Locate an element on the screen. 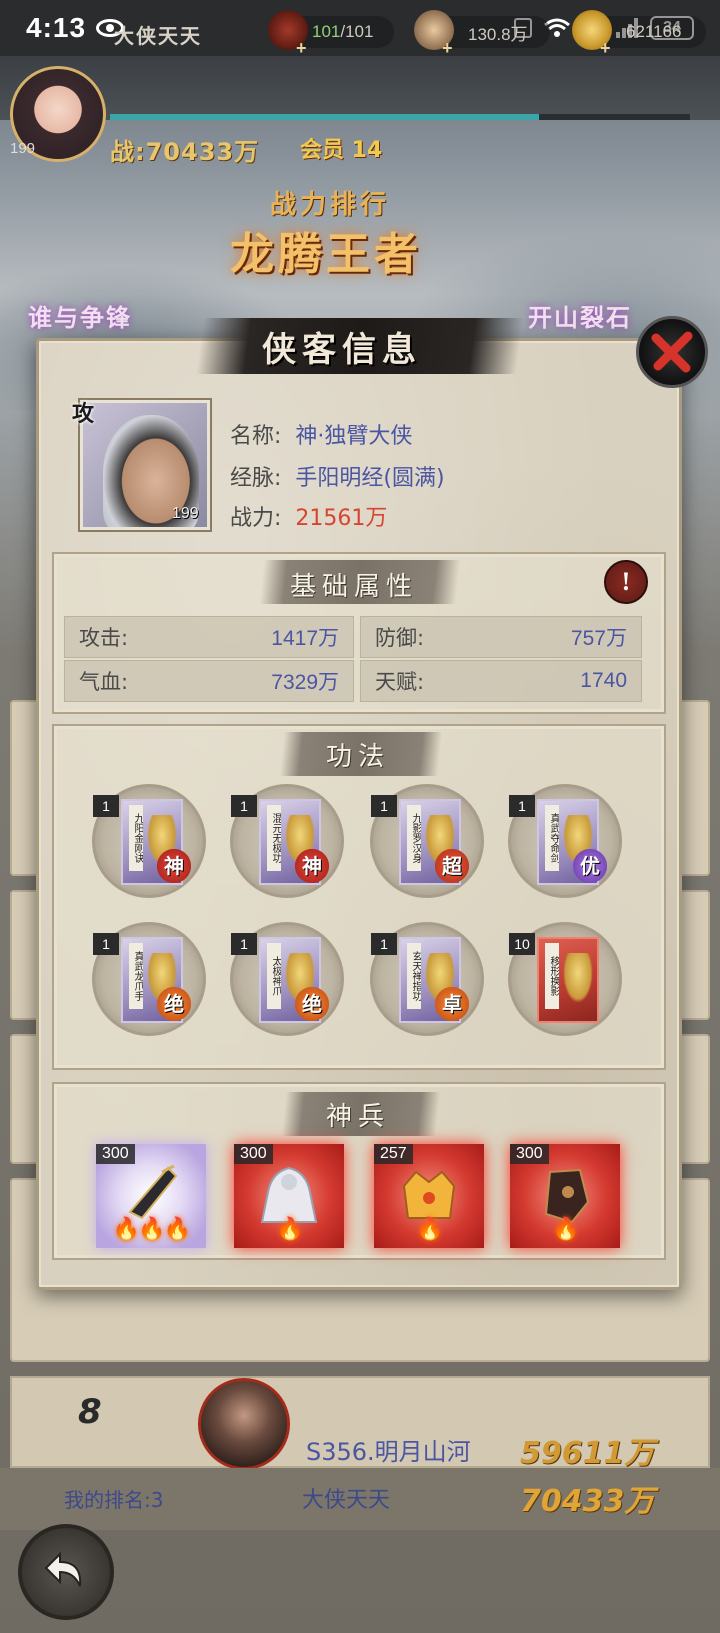 The height and width of the screenshot is (1633, 720). stat-talent: 天赋: 1740 is located at coordinates (501, 681).